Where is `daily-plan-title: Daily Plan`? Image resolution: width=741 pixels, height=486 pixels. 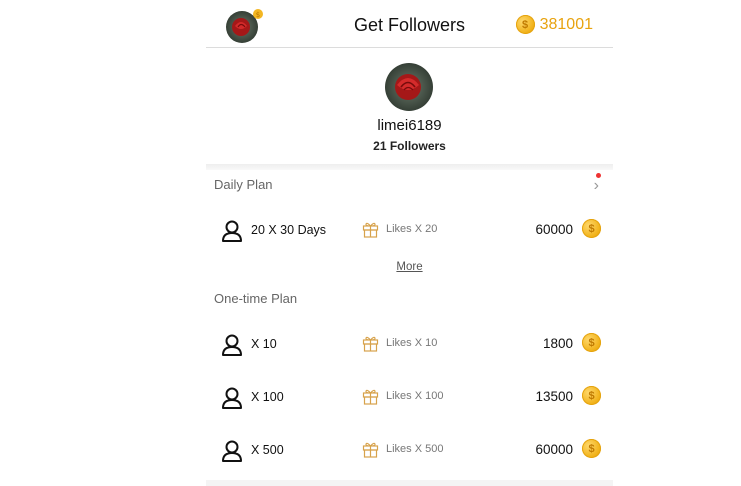 daily-plan-title: Daily Plan is located at coordinates (243, 184).